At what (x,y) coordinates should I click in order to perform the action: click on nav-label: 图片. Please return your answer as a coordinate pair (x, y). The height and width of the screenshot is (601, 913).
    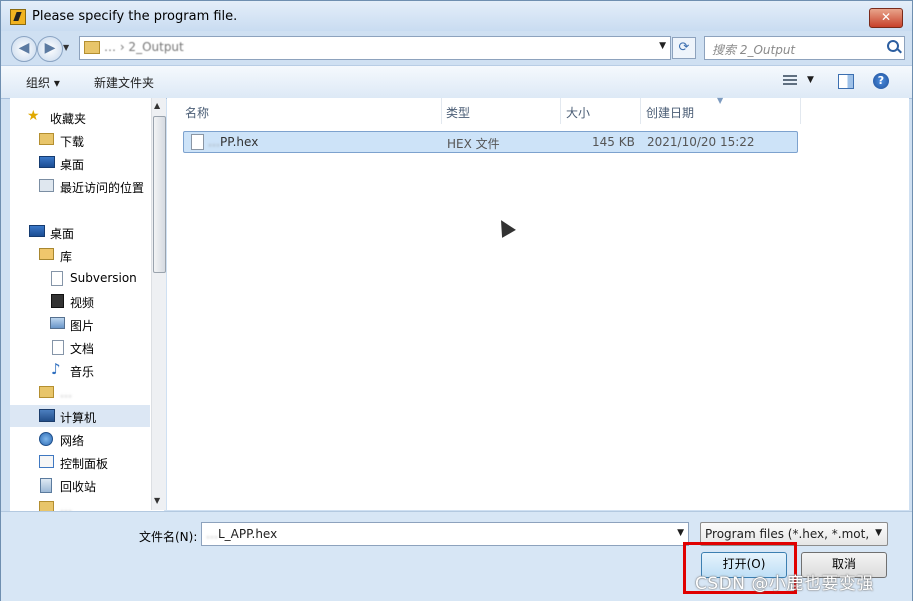
    Looking at the image, I should click on (82, 326).